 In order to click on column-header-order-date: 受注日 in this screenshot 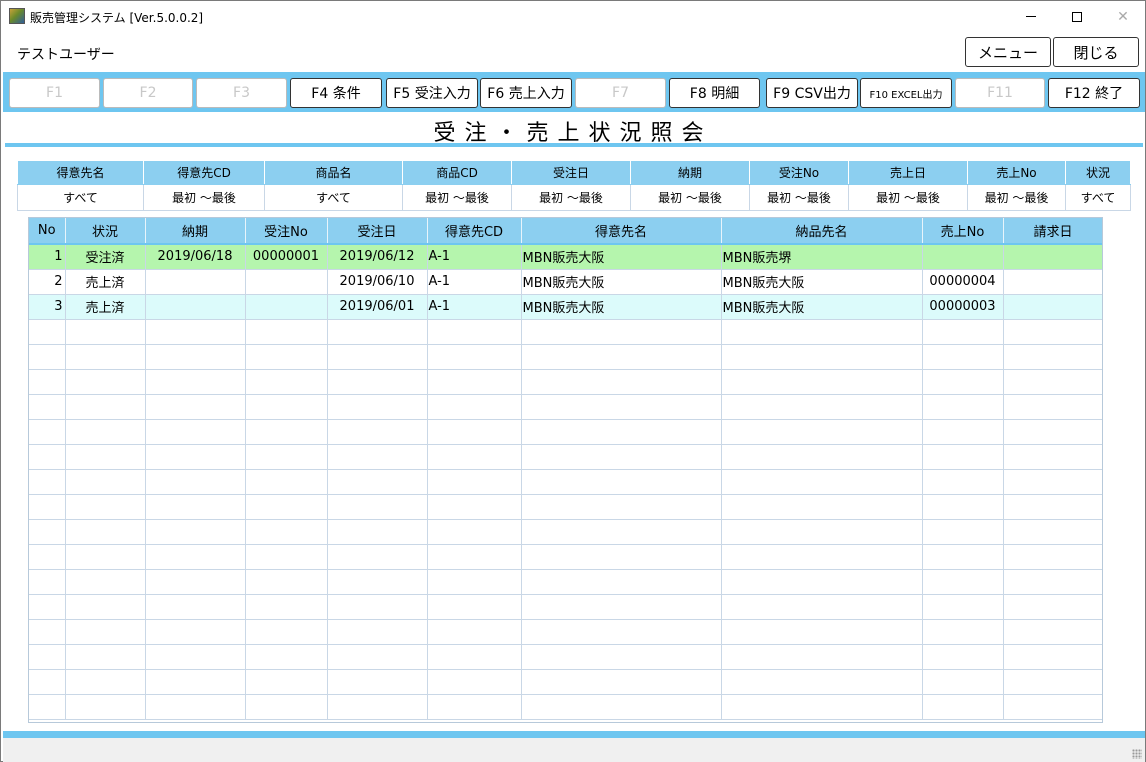, I will do `click(377, 231)`.